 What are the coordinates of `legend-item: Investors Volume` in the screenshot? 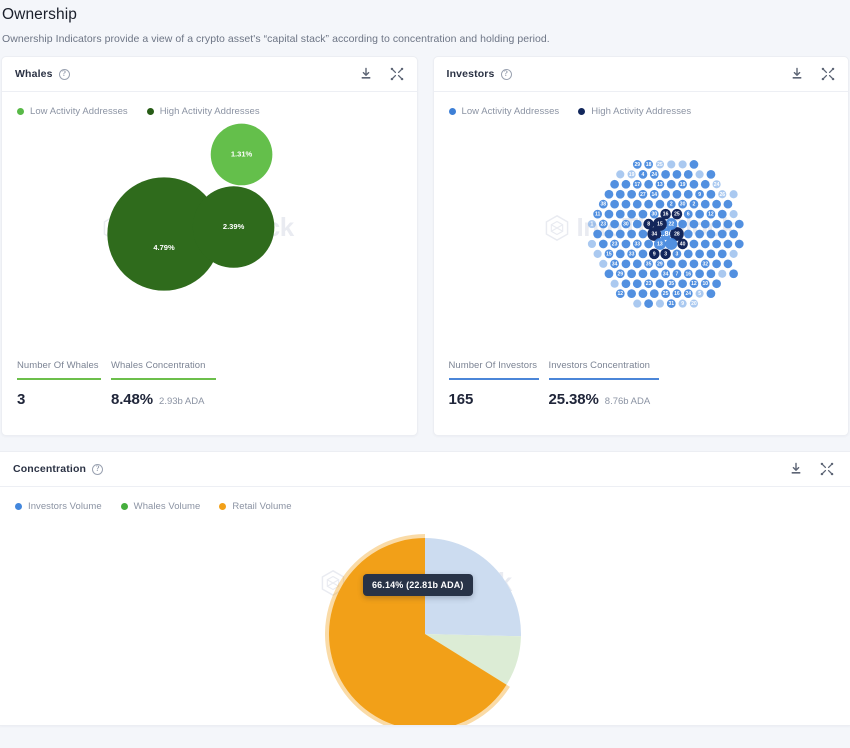 It's located at (58, 506).